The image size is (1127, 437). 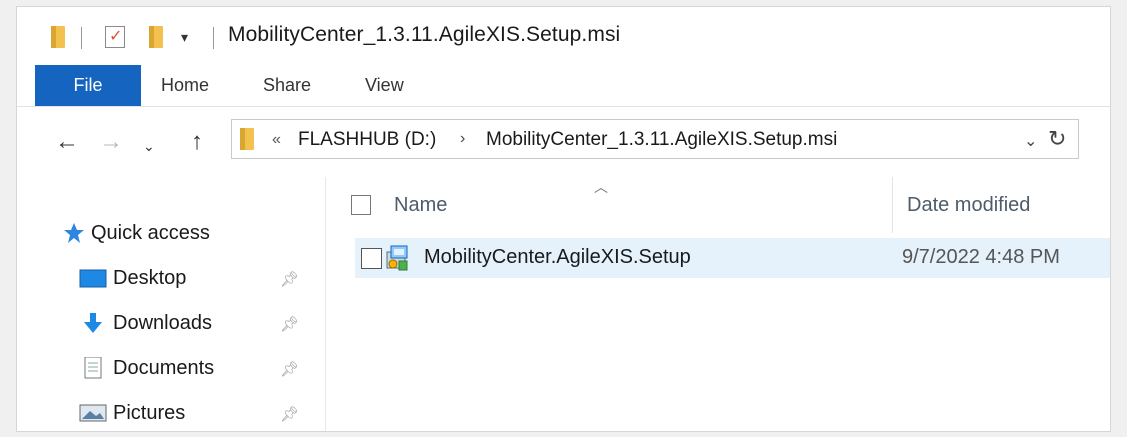 I want to click on nav-item-label: Documents, so click(x=164, y=367).